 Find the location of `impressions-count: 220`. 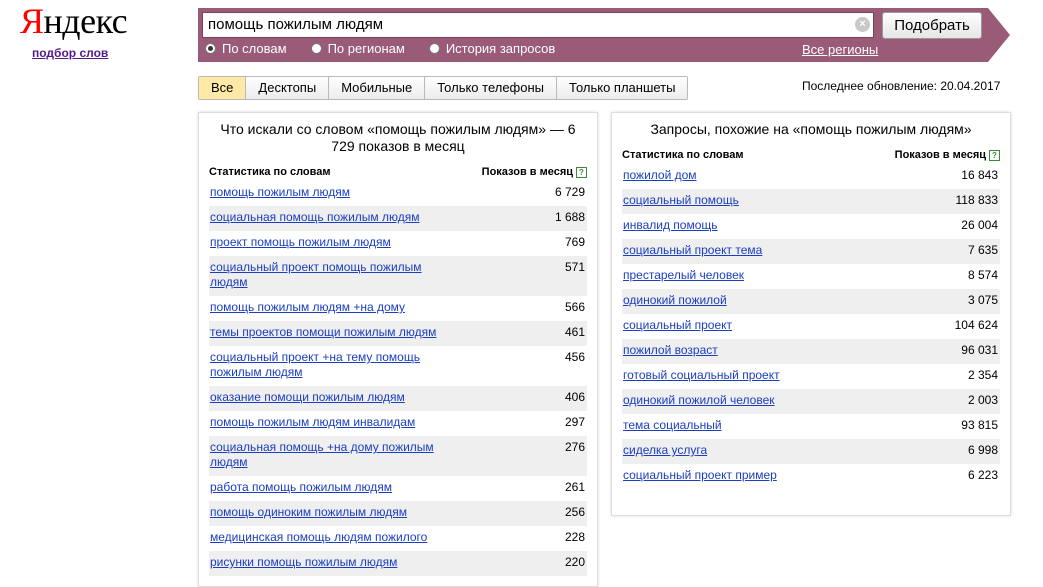

impressions-count: 220 is located at coordinates (574, 562).